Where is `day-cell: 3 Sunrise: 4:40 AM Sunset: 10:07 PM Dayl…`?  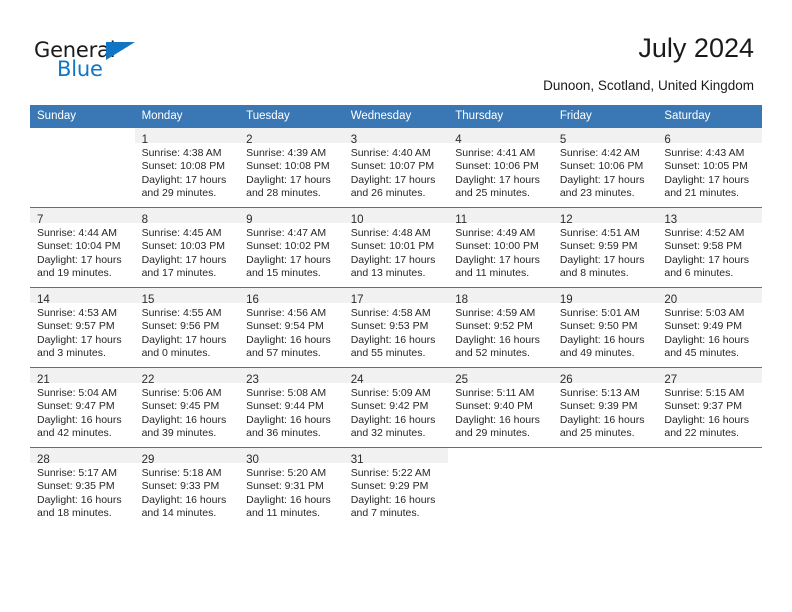
day-cell: 3 Sunrise: 4:40 AM Sunset: 10:07 PM Dayl… is located at coordinates (396, 167).